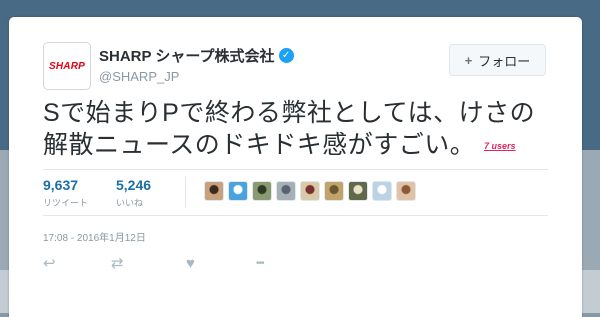 The width and height of the screenshot is (600, 317). I want to click on tweet-timestamp: 17:08 - 2016年1月12日, so click(94, 236).